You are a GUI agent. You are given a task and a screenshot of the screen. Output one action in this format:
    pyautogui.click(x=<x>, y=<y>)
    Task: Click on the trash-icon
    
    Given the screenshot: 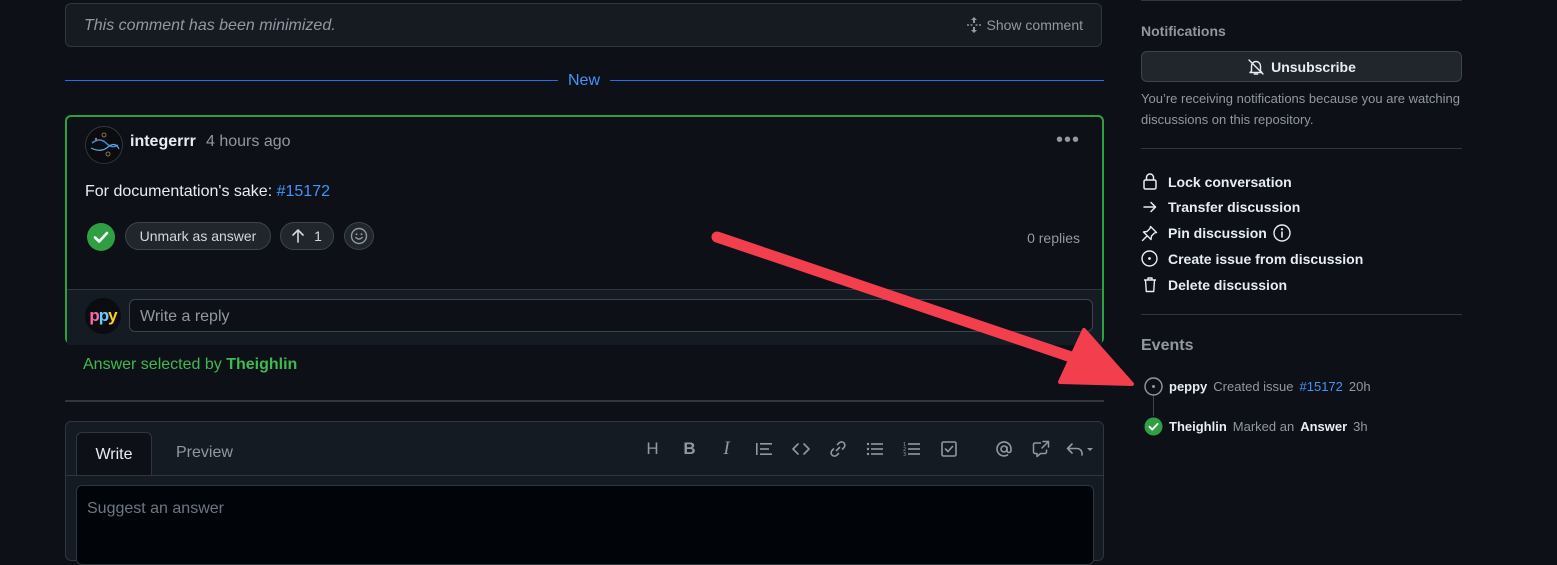 What is the action you would take?
    pyautogui.click(x=1149, y=284)
    